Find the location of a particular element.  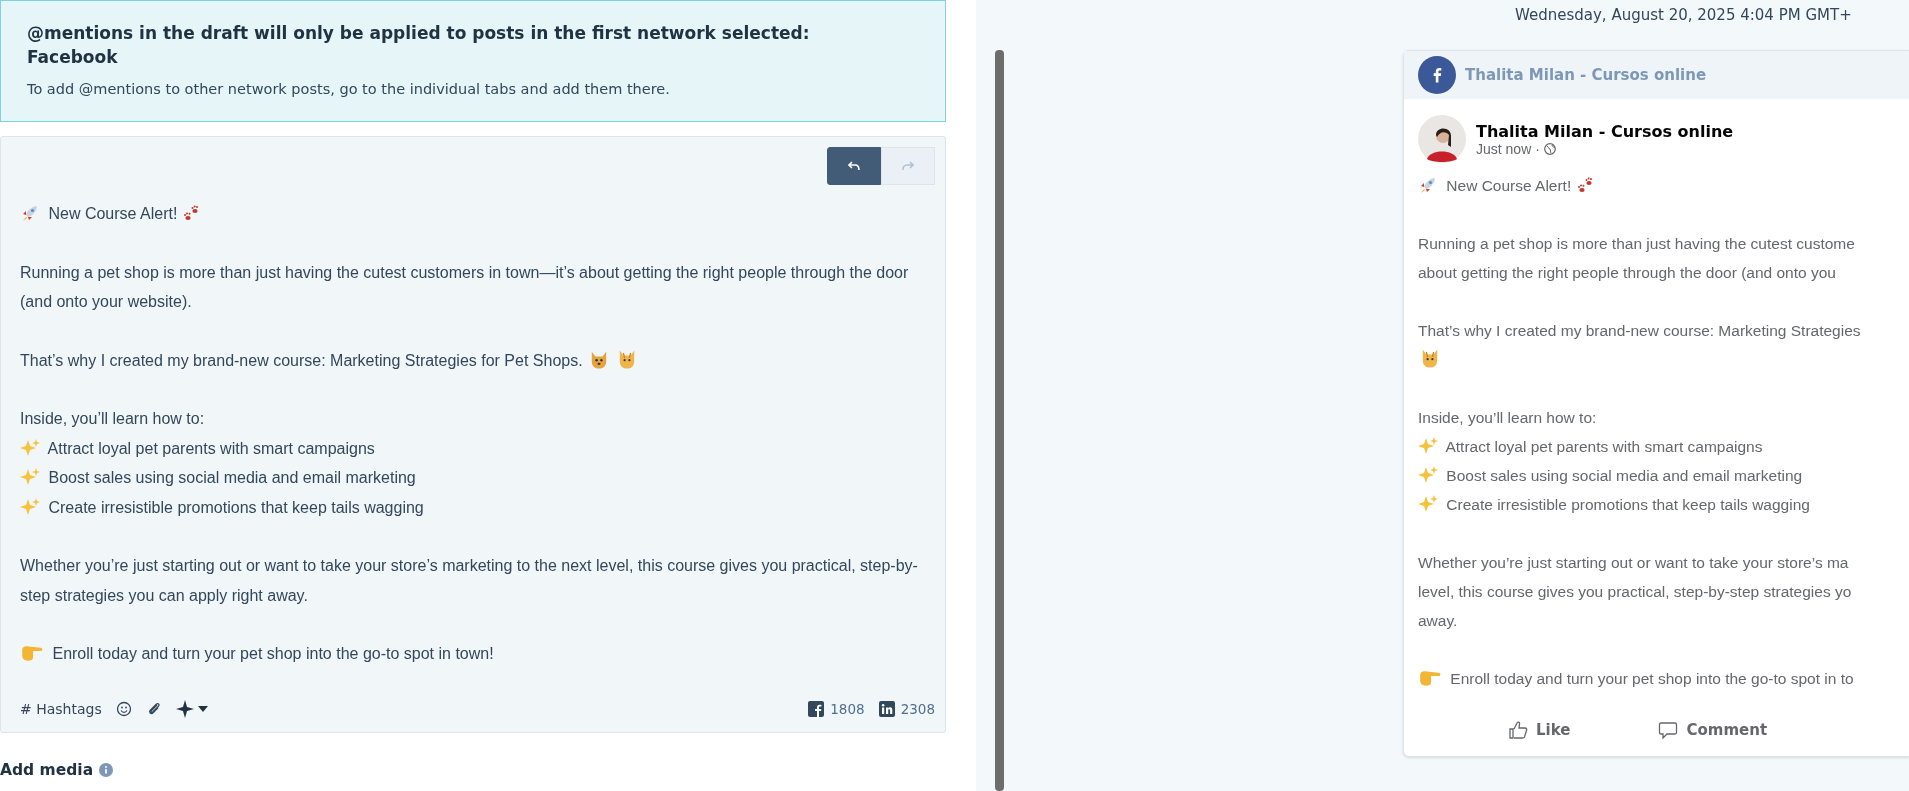

scheduled-time: Wednesday, August 20, 2025 4:04 PM GMT+ is located at coordinates (1684, 15).